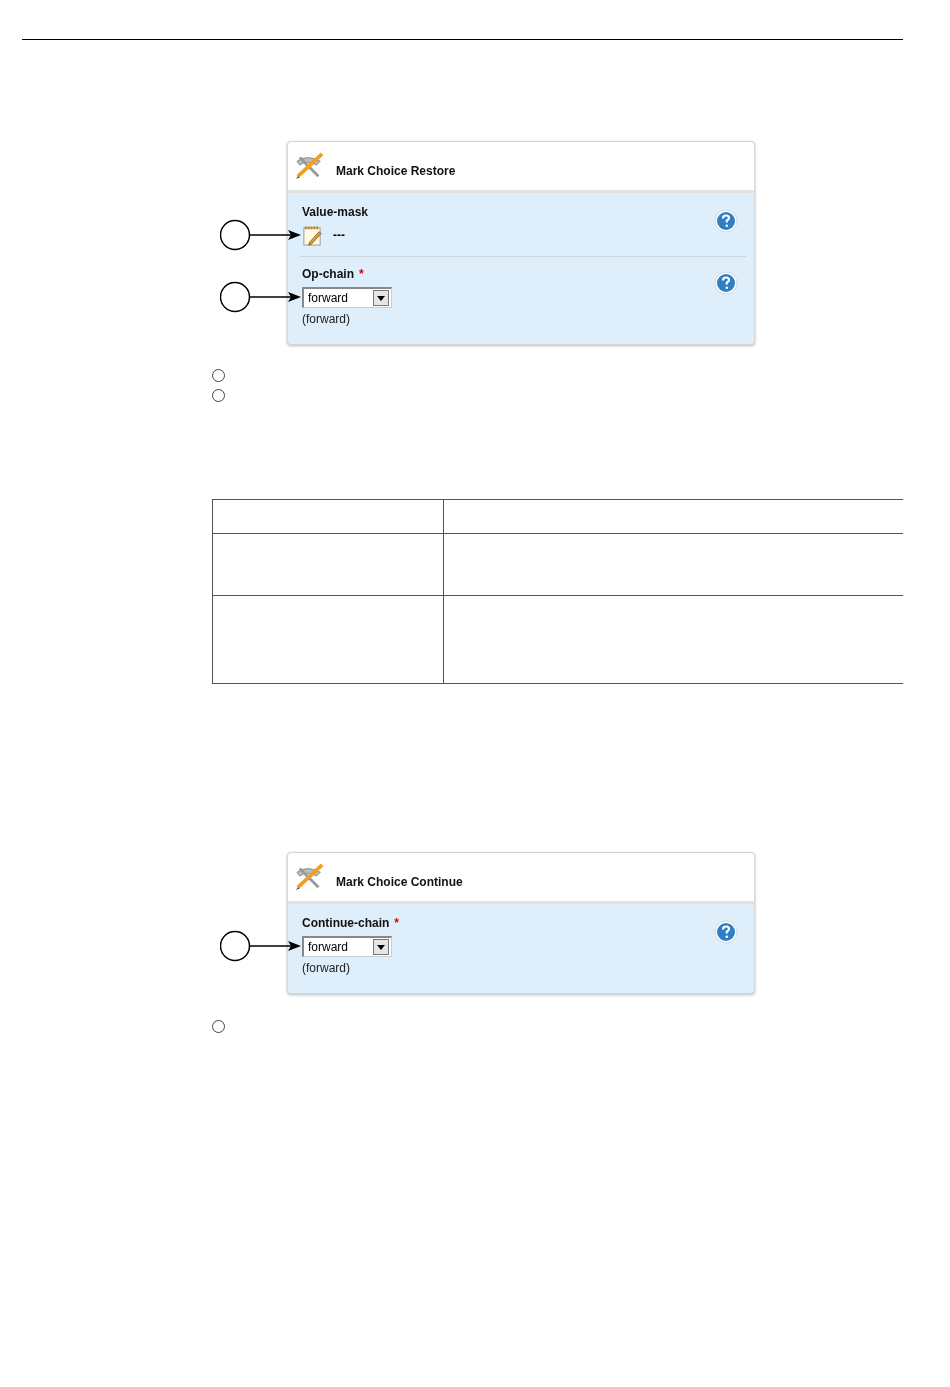  Describe the element at coordinates (399, 882) in the screenshot. I see `panel-title: Mark Choice Continue` at that location.